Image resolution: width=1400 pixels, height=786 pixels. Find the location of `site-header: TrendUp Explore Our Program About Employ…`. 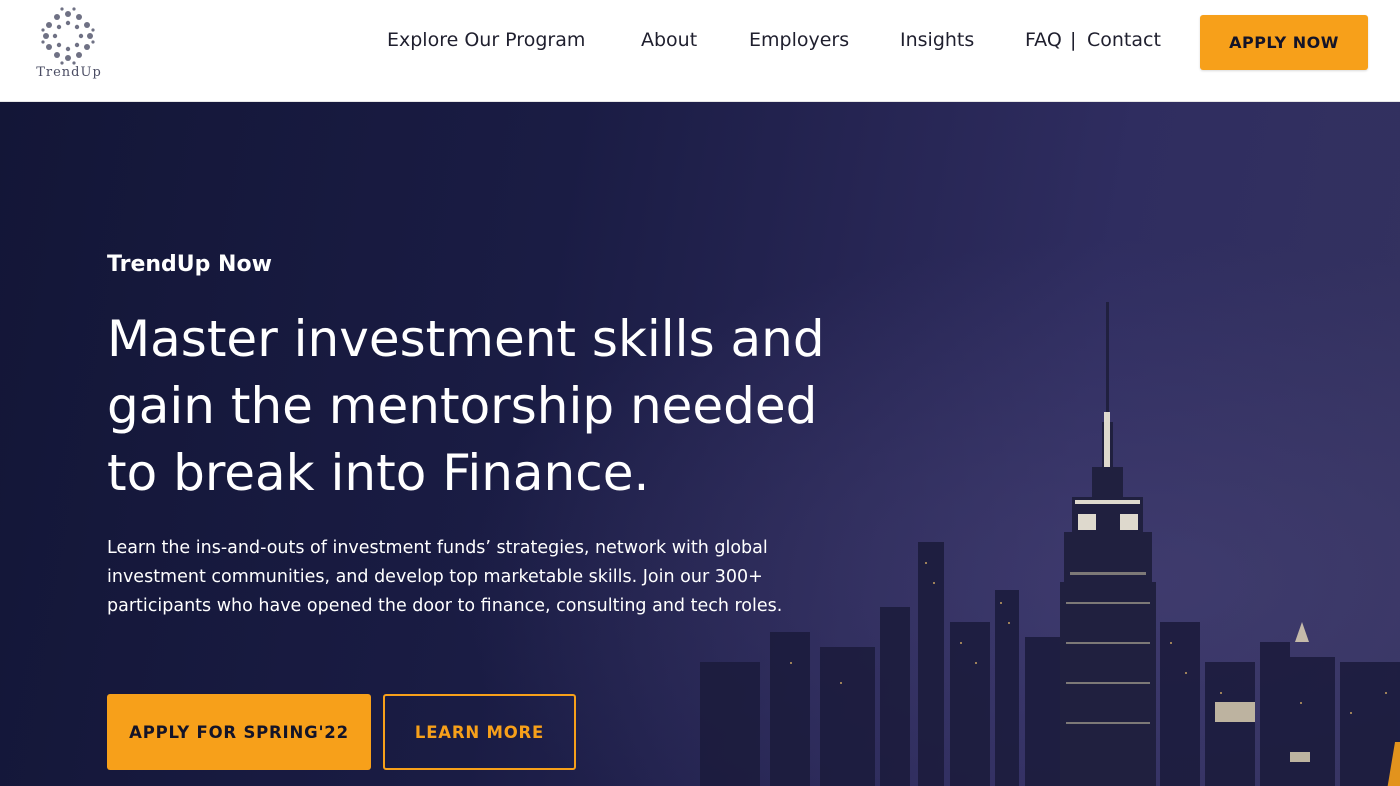

site-header: TrendUp Explore Our Program About Employ… is located at coordinates (700, 51).